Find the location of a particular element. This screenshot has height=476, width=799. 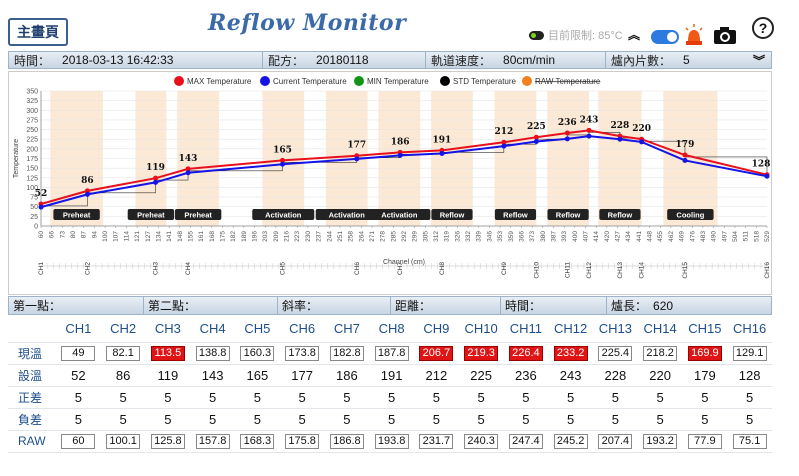

home-button: 主畫頁 is located at coordinates (38, 32).